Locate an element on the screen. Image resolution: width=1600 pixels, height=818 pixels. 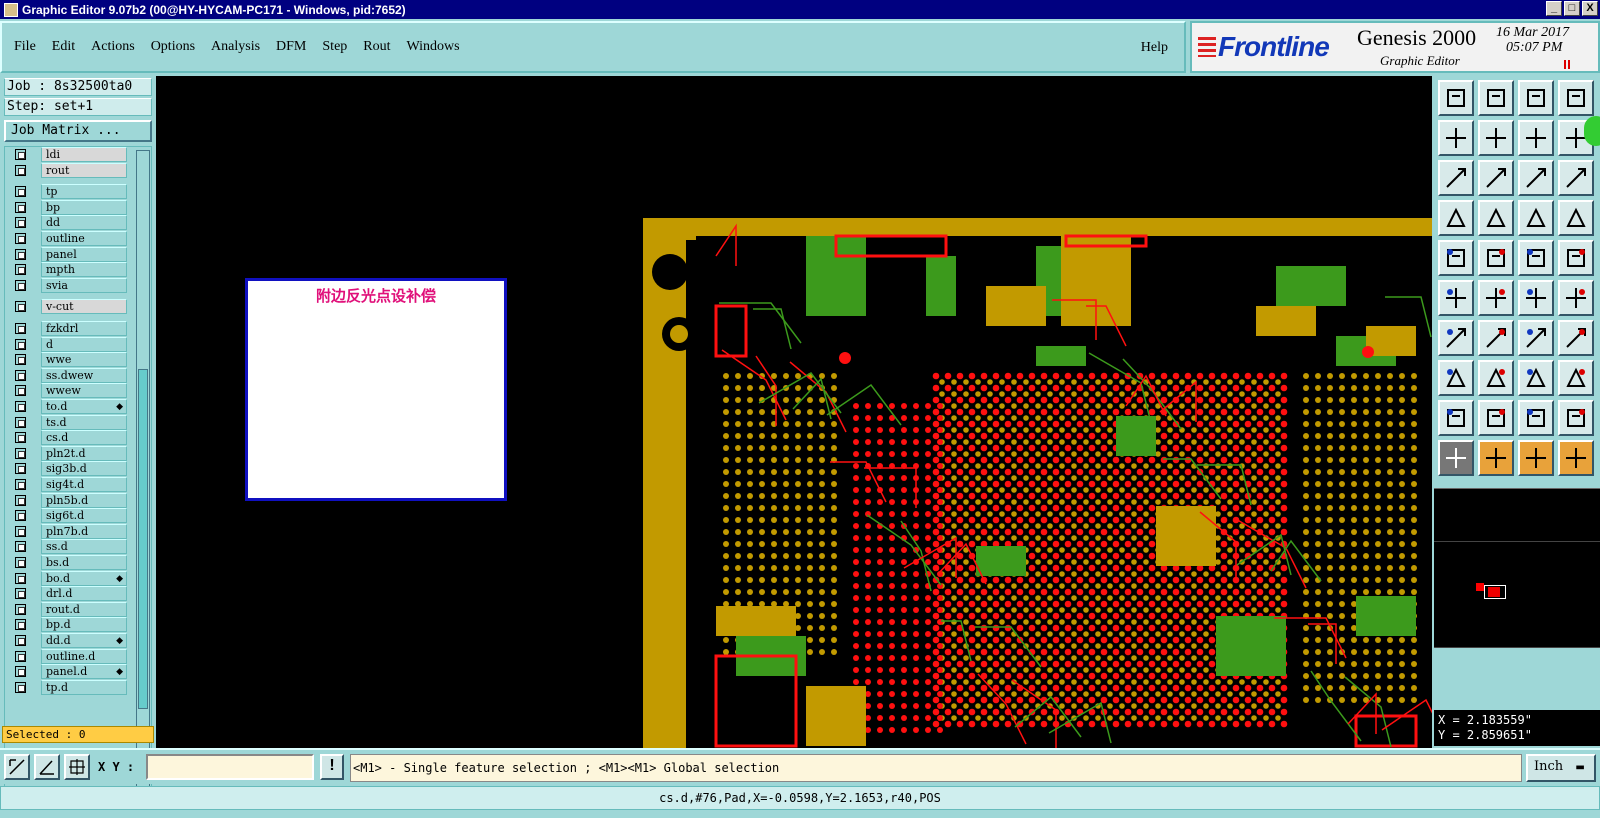
layer-scrollbar is located at coordinates (143, 474).